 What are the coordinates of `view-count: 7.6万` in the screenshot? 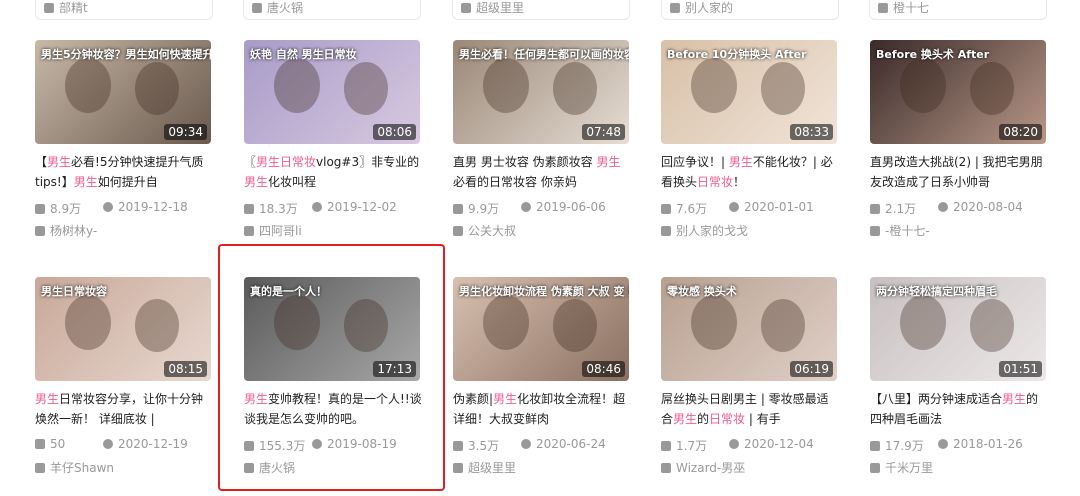 It's located at (684, 208).